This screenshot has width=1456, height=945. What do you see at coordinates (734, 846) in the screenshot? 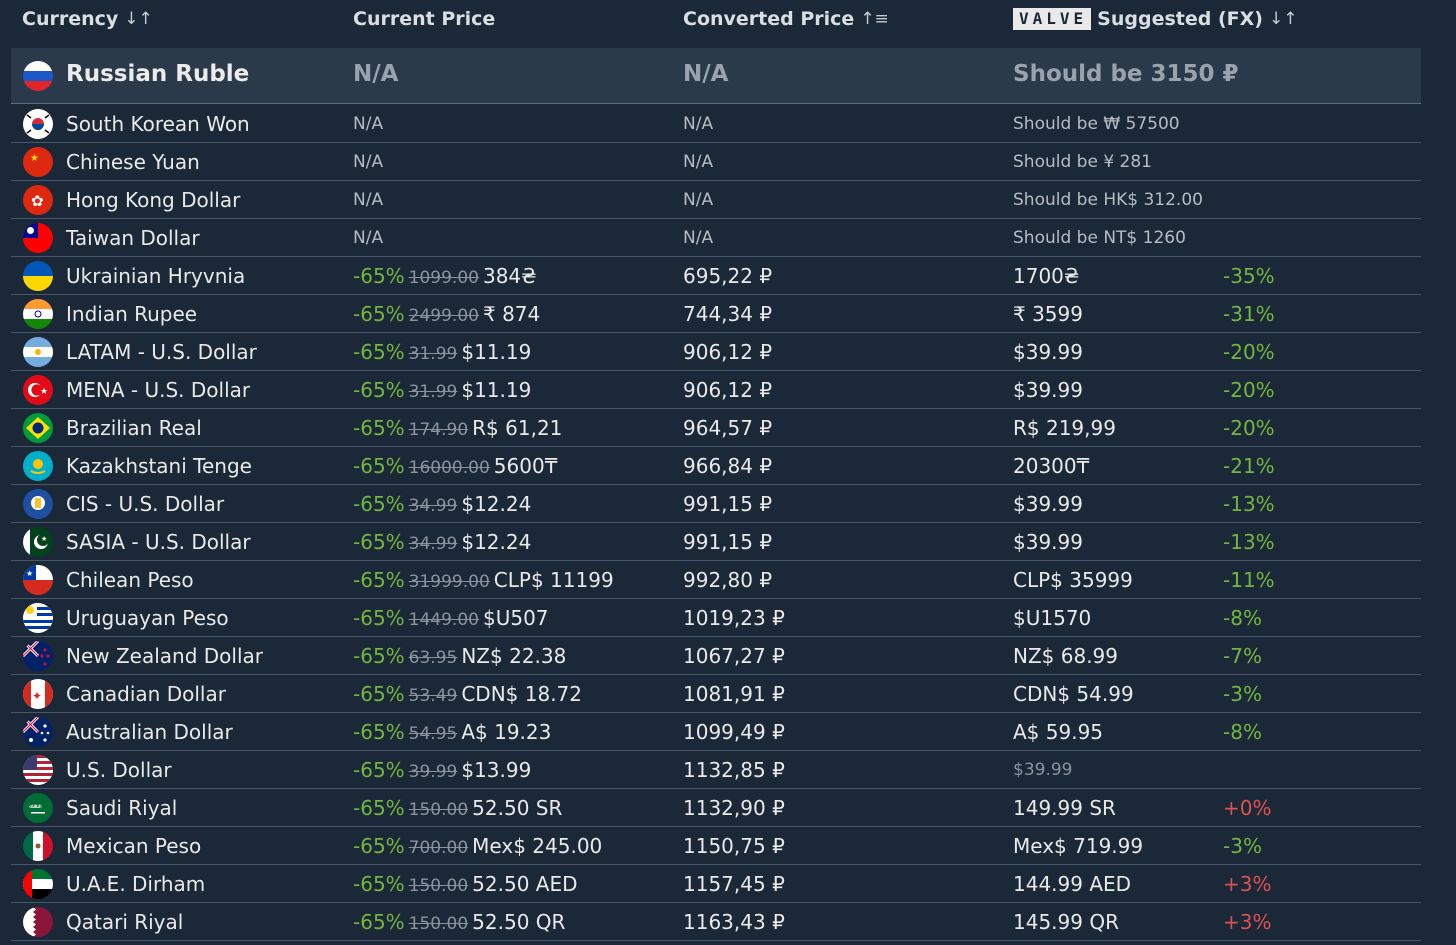
I see `converted-price: 1150,75 ₽` at bounding box center [734, 846].